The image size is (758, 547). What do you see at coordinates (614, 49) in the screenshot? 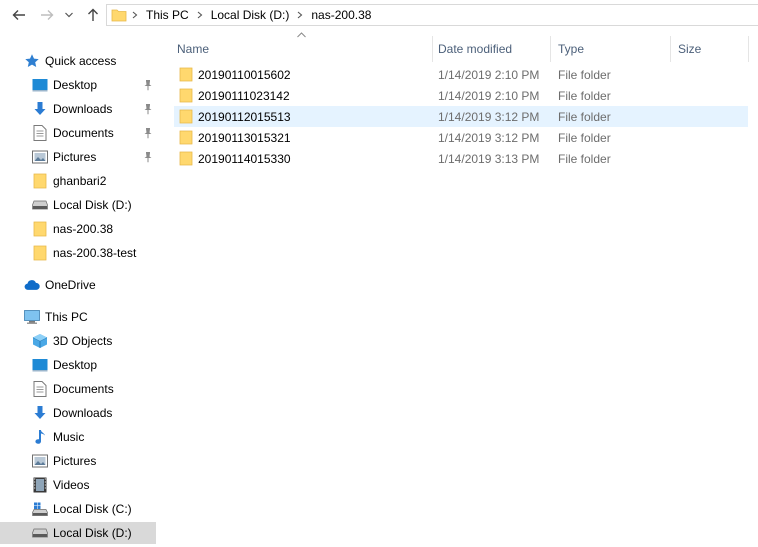
I see `column-header-type: Type` at bounding box center [614, 49].